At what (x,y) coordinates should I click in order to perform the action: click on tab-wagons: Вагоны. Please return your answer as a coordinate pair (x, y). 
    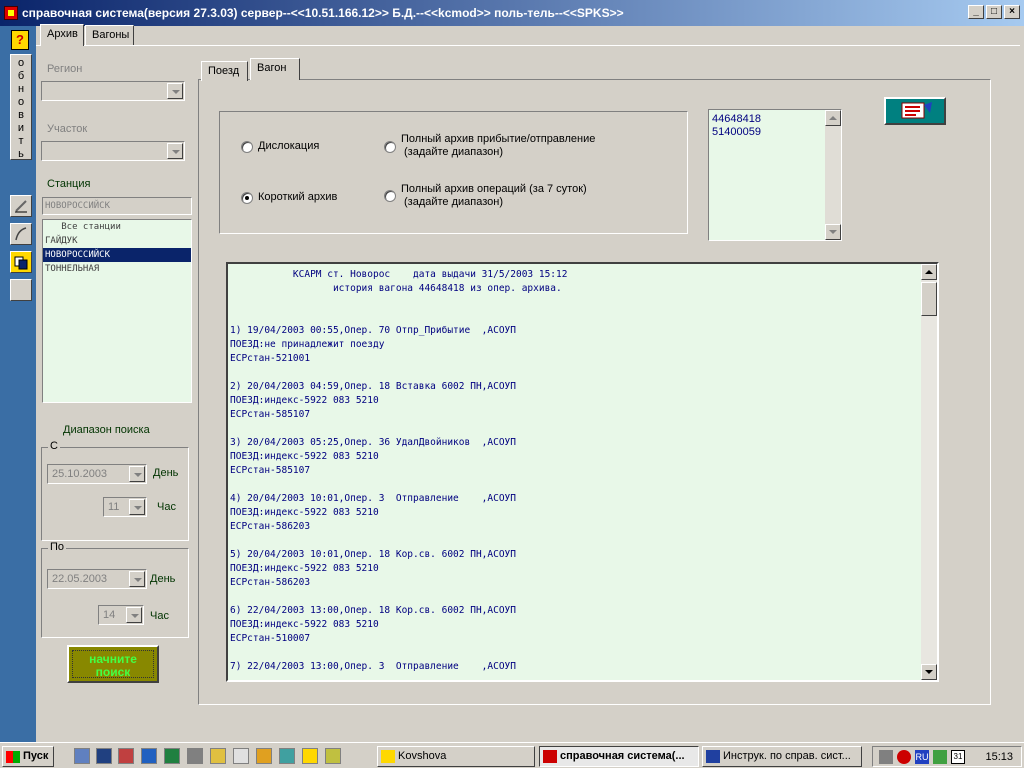
    Looking at the image, I should click on (109, 35).